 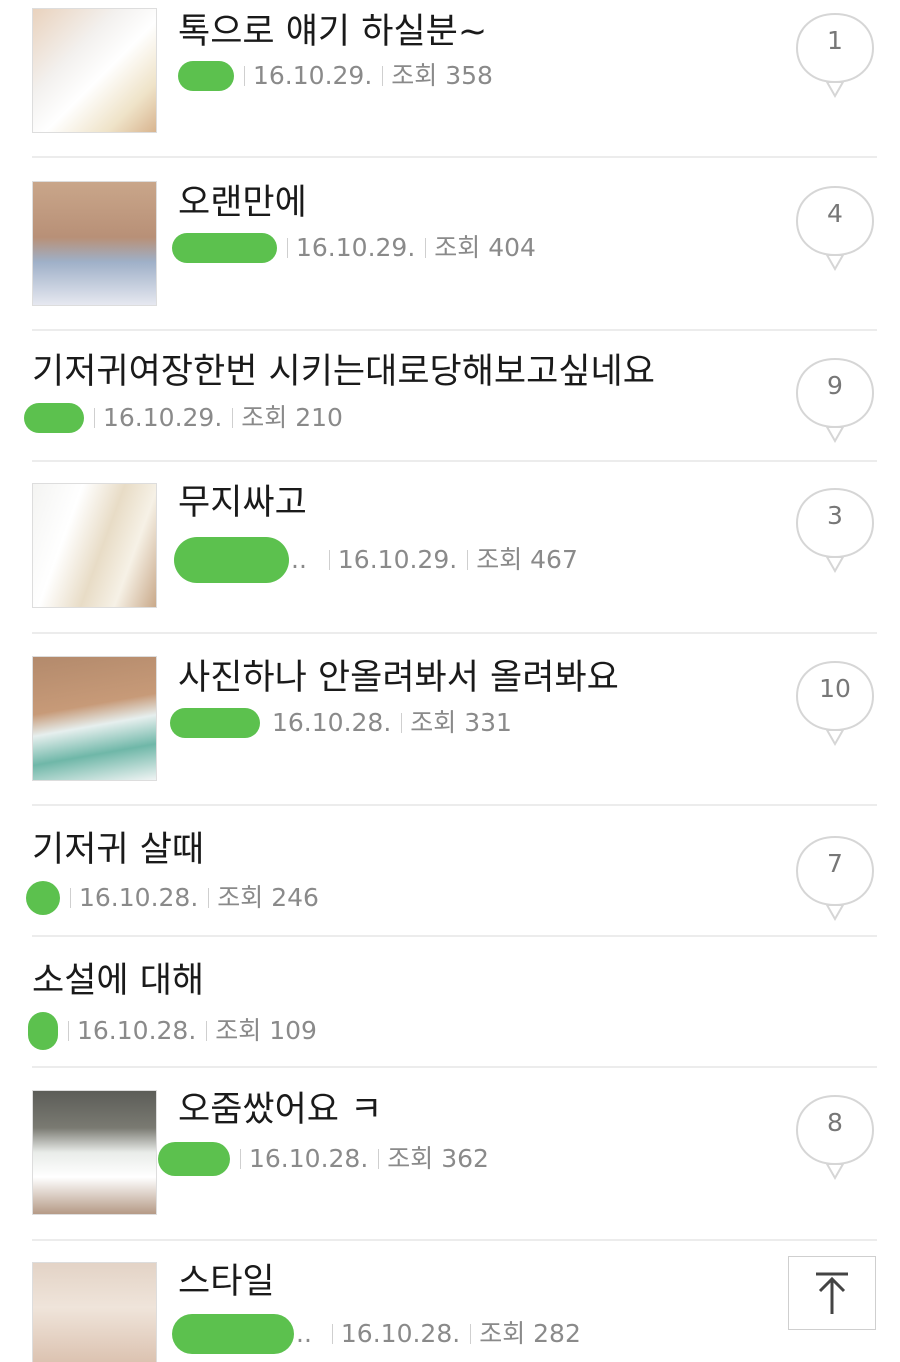 What do you see at coordinates (835, 863) in the screenshot?
I see `comment-count: 7` at bounding box center [835, 863].